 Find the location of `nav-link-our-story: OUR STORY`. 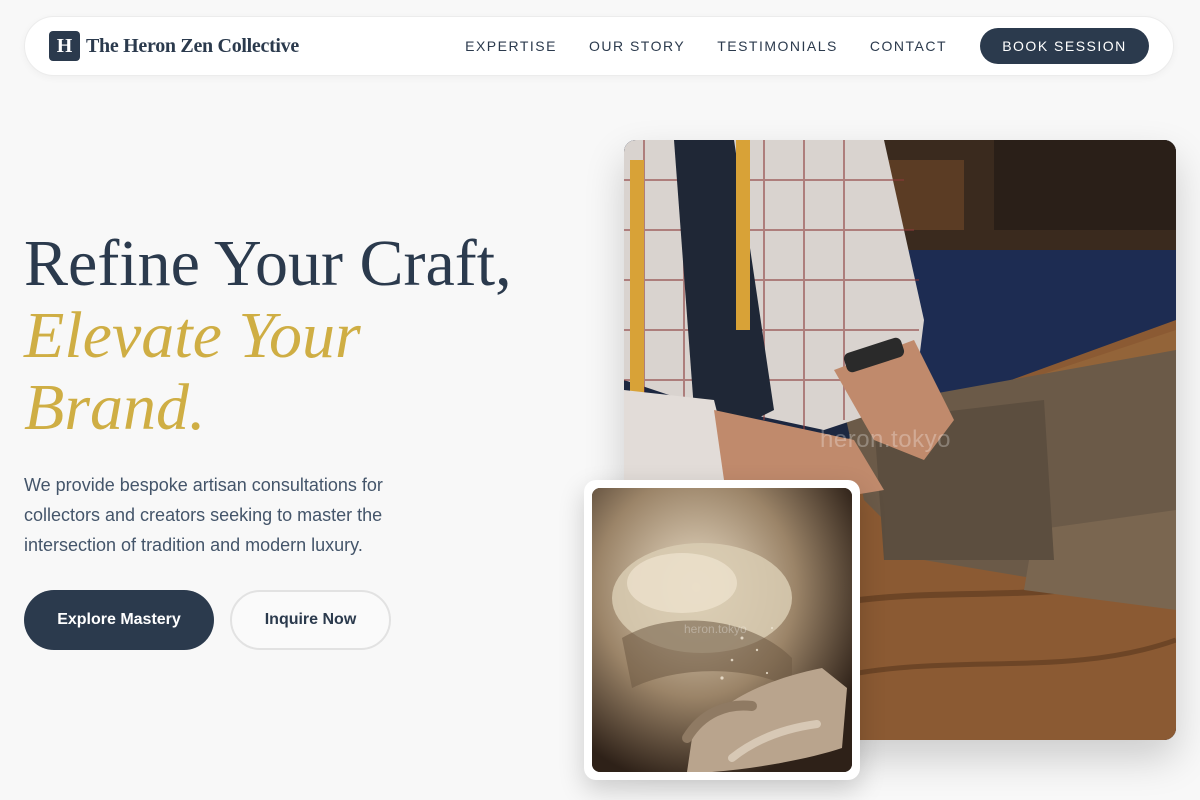

nav-link-our-story: OUR STORY is located at coordinates (637, 46).